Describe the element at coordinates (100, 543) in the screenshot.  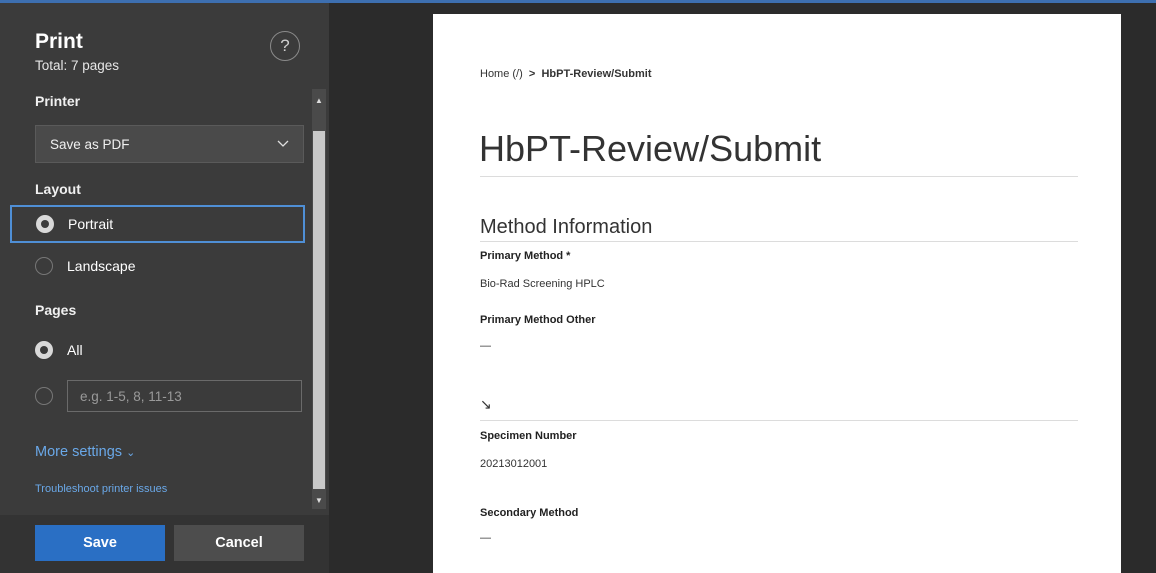
I see `save-button: Save` at that location.